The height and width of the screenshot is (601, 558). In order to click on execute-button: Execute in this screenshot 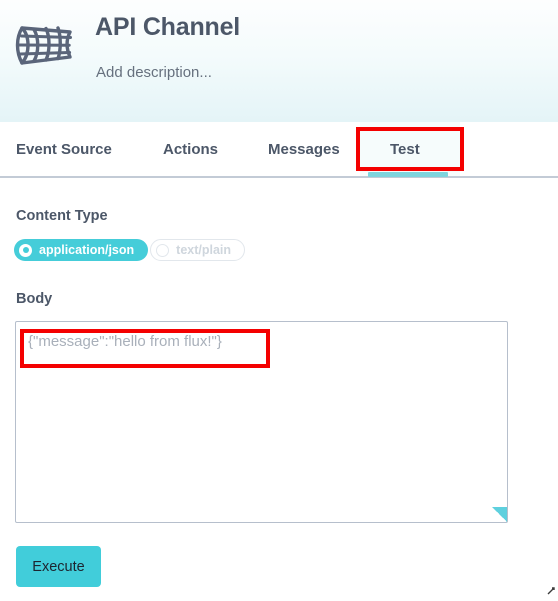, I will do `click(58, 566)`.